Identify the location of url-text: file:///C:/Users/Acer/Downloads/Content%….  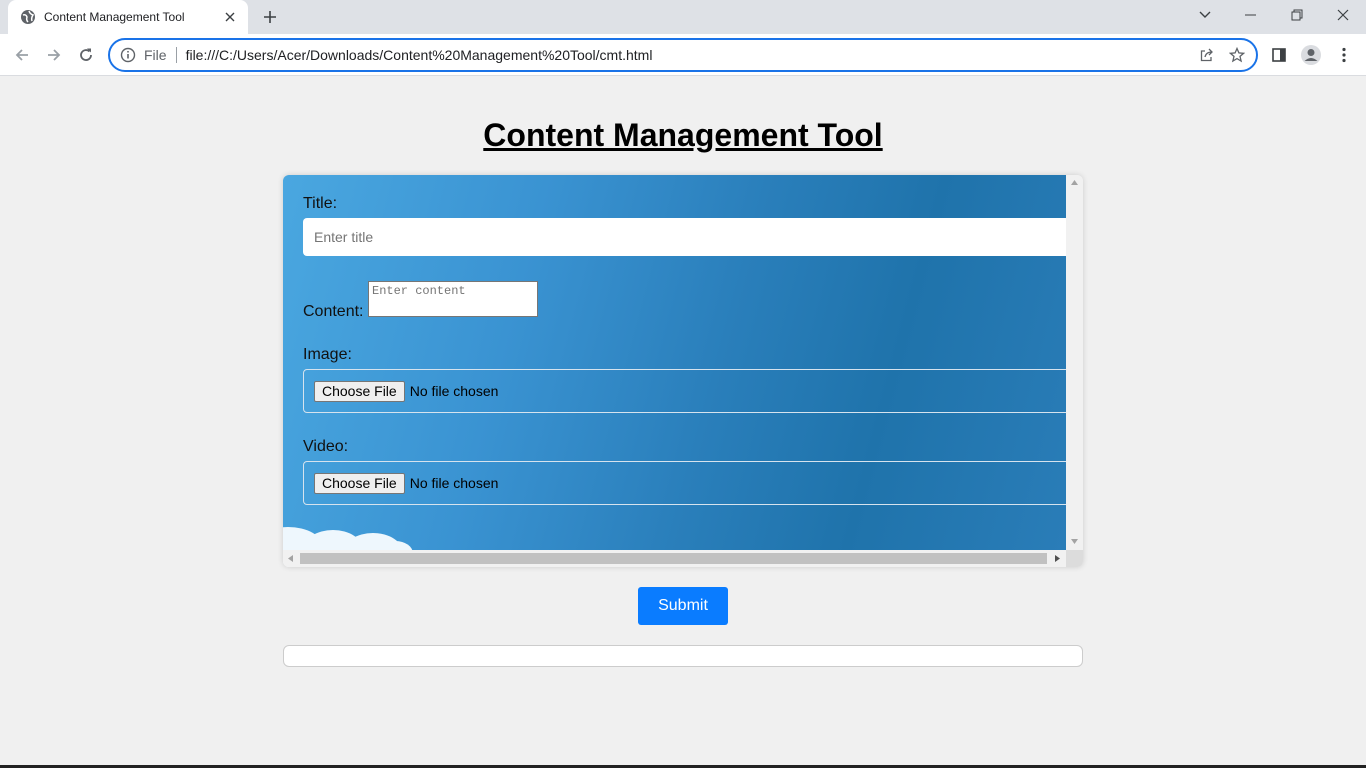
(689, 55).